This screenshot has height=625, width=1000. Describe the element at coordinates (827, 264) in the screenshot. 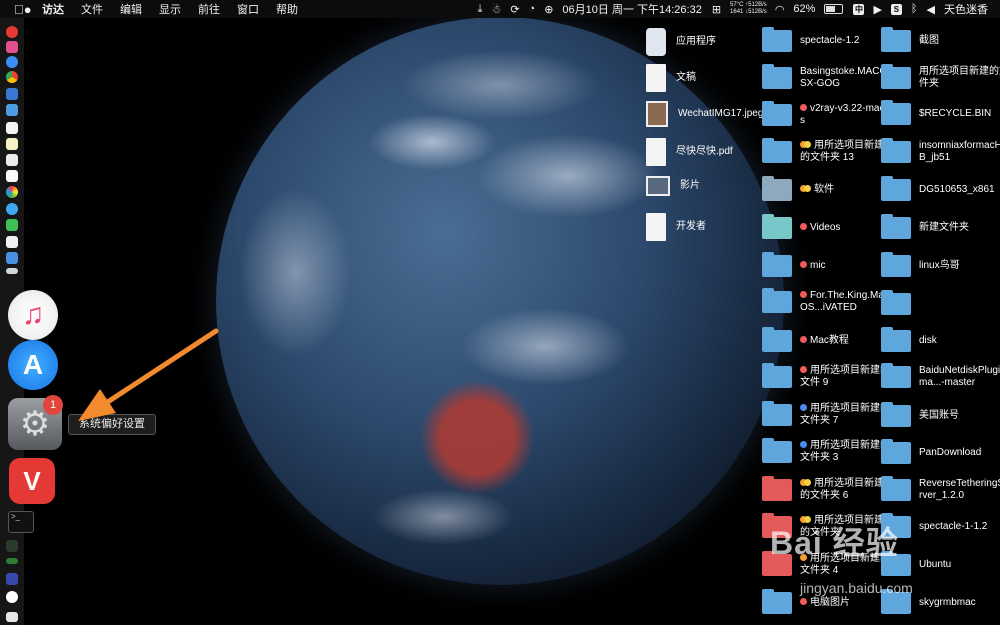

I see `desktop-folder: mic` at that location.